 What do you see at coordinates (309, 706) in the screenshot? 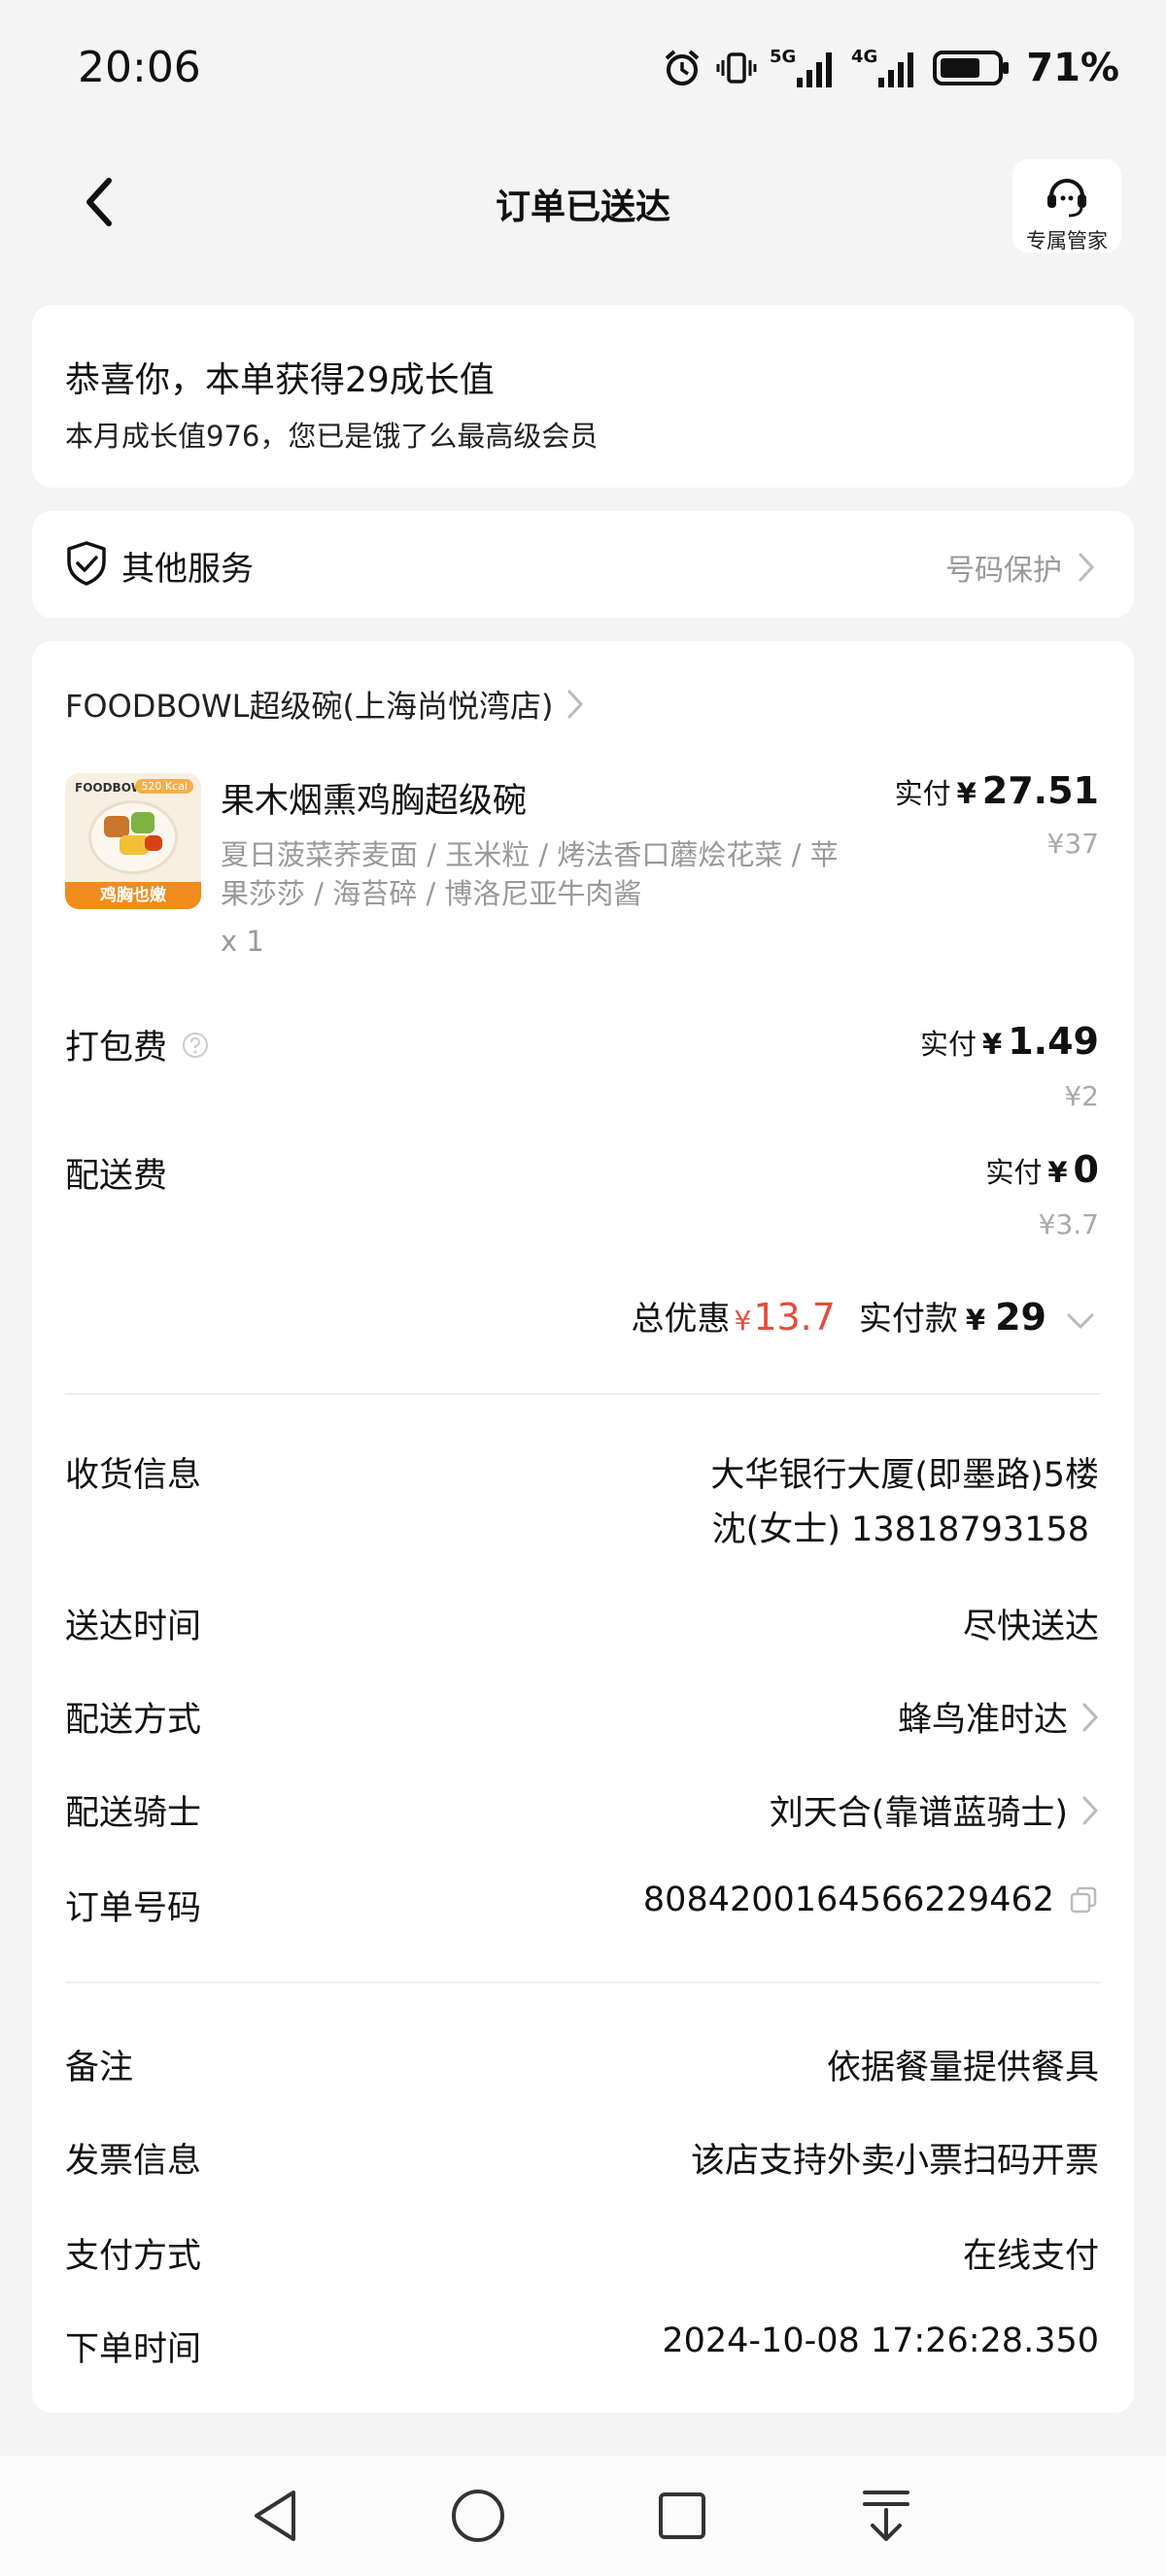
I see `shop-name: FOODBOWL超级碗(上海尚悦湾店)` at bounding box center [309, 706].